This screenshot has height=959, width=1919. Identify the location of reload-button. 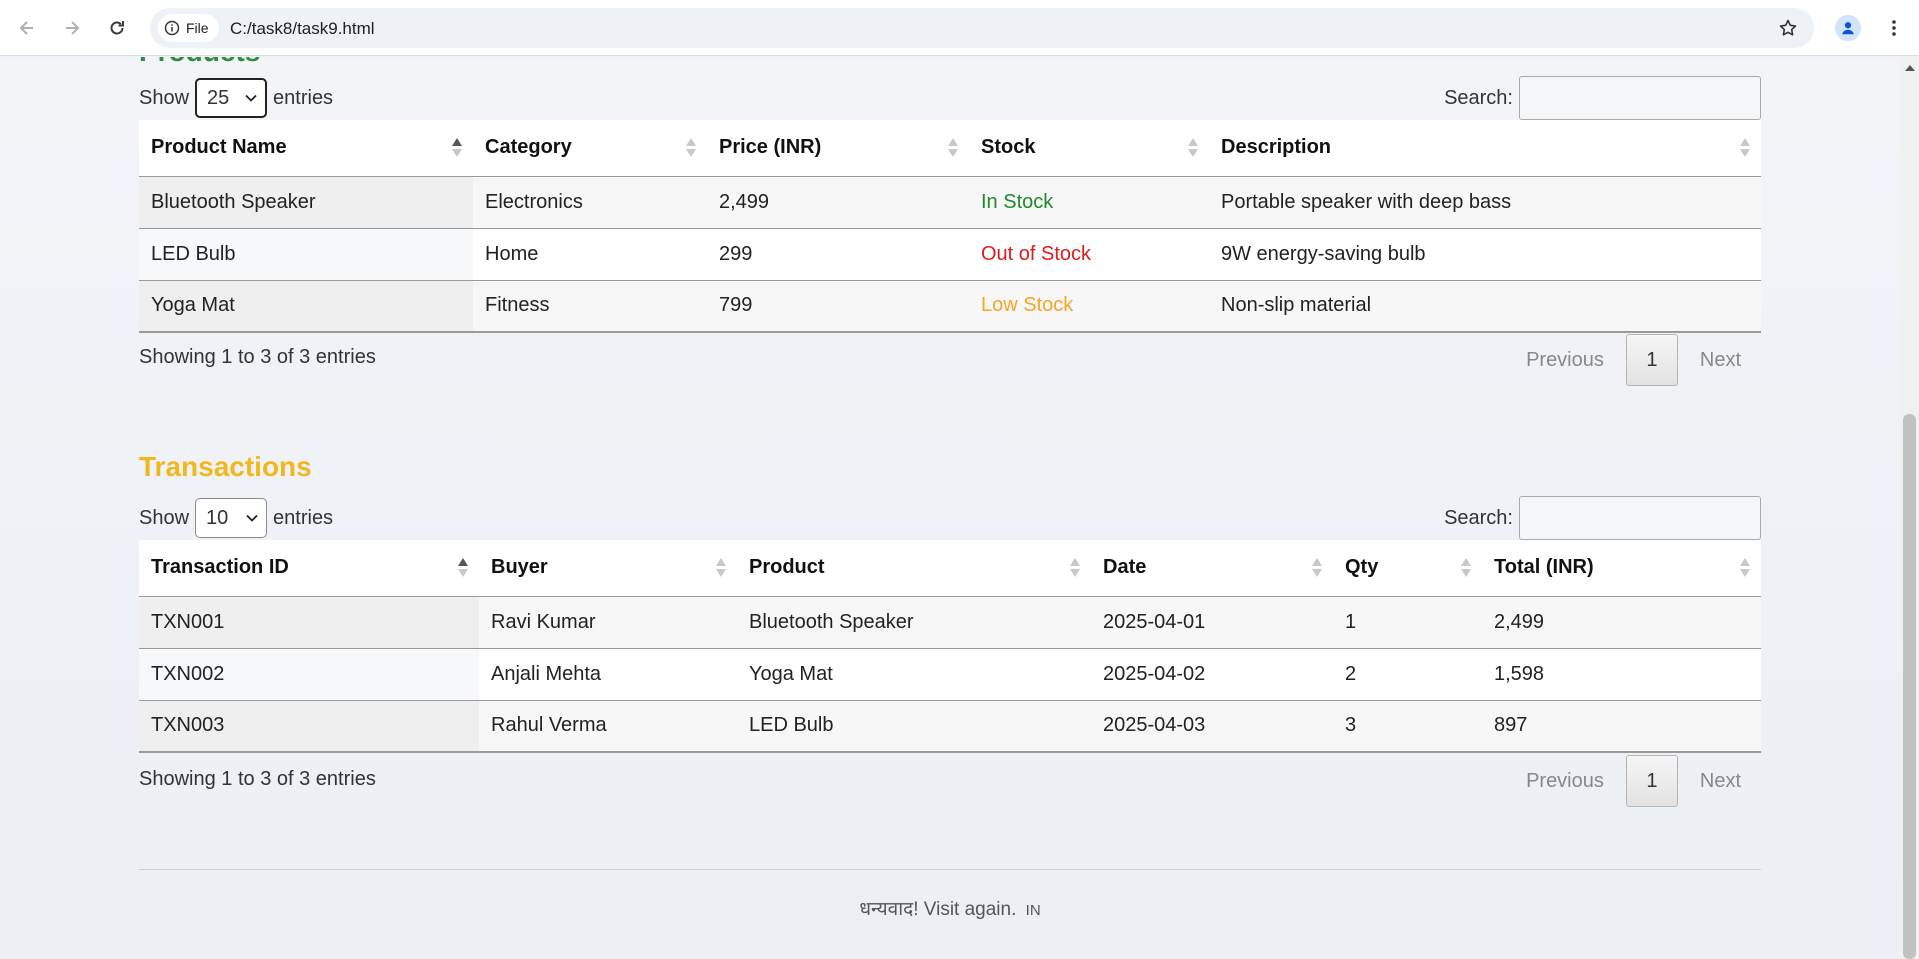
(117, 28).